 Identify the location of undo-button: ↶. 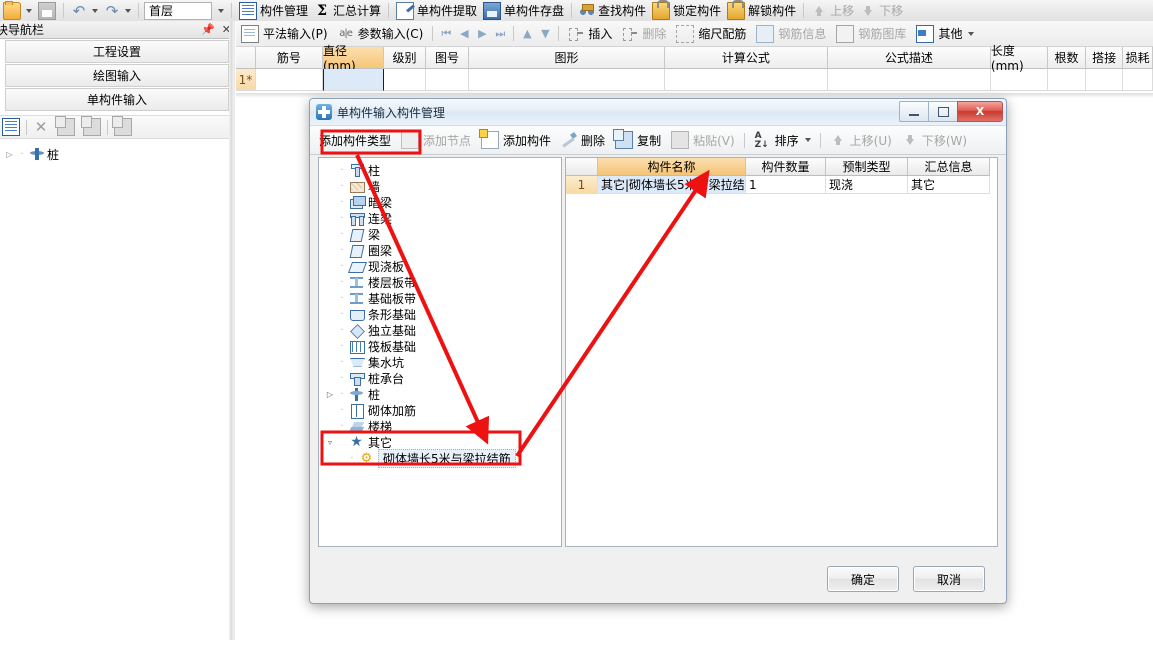
(84, 11).